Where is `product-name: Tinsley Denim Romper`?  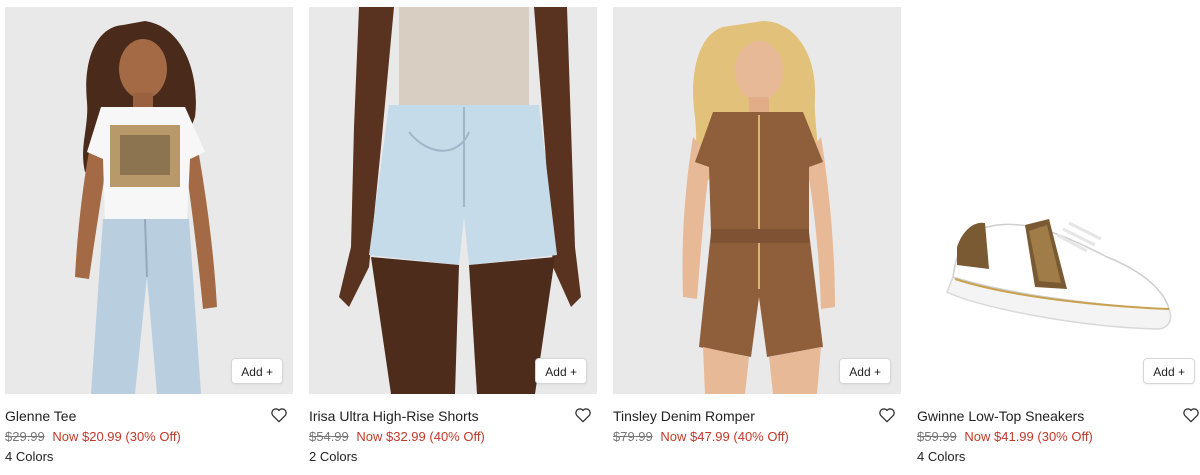
product-name: Tinsley Denim Romper is located at coordinates (684, 416).